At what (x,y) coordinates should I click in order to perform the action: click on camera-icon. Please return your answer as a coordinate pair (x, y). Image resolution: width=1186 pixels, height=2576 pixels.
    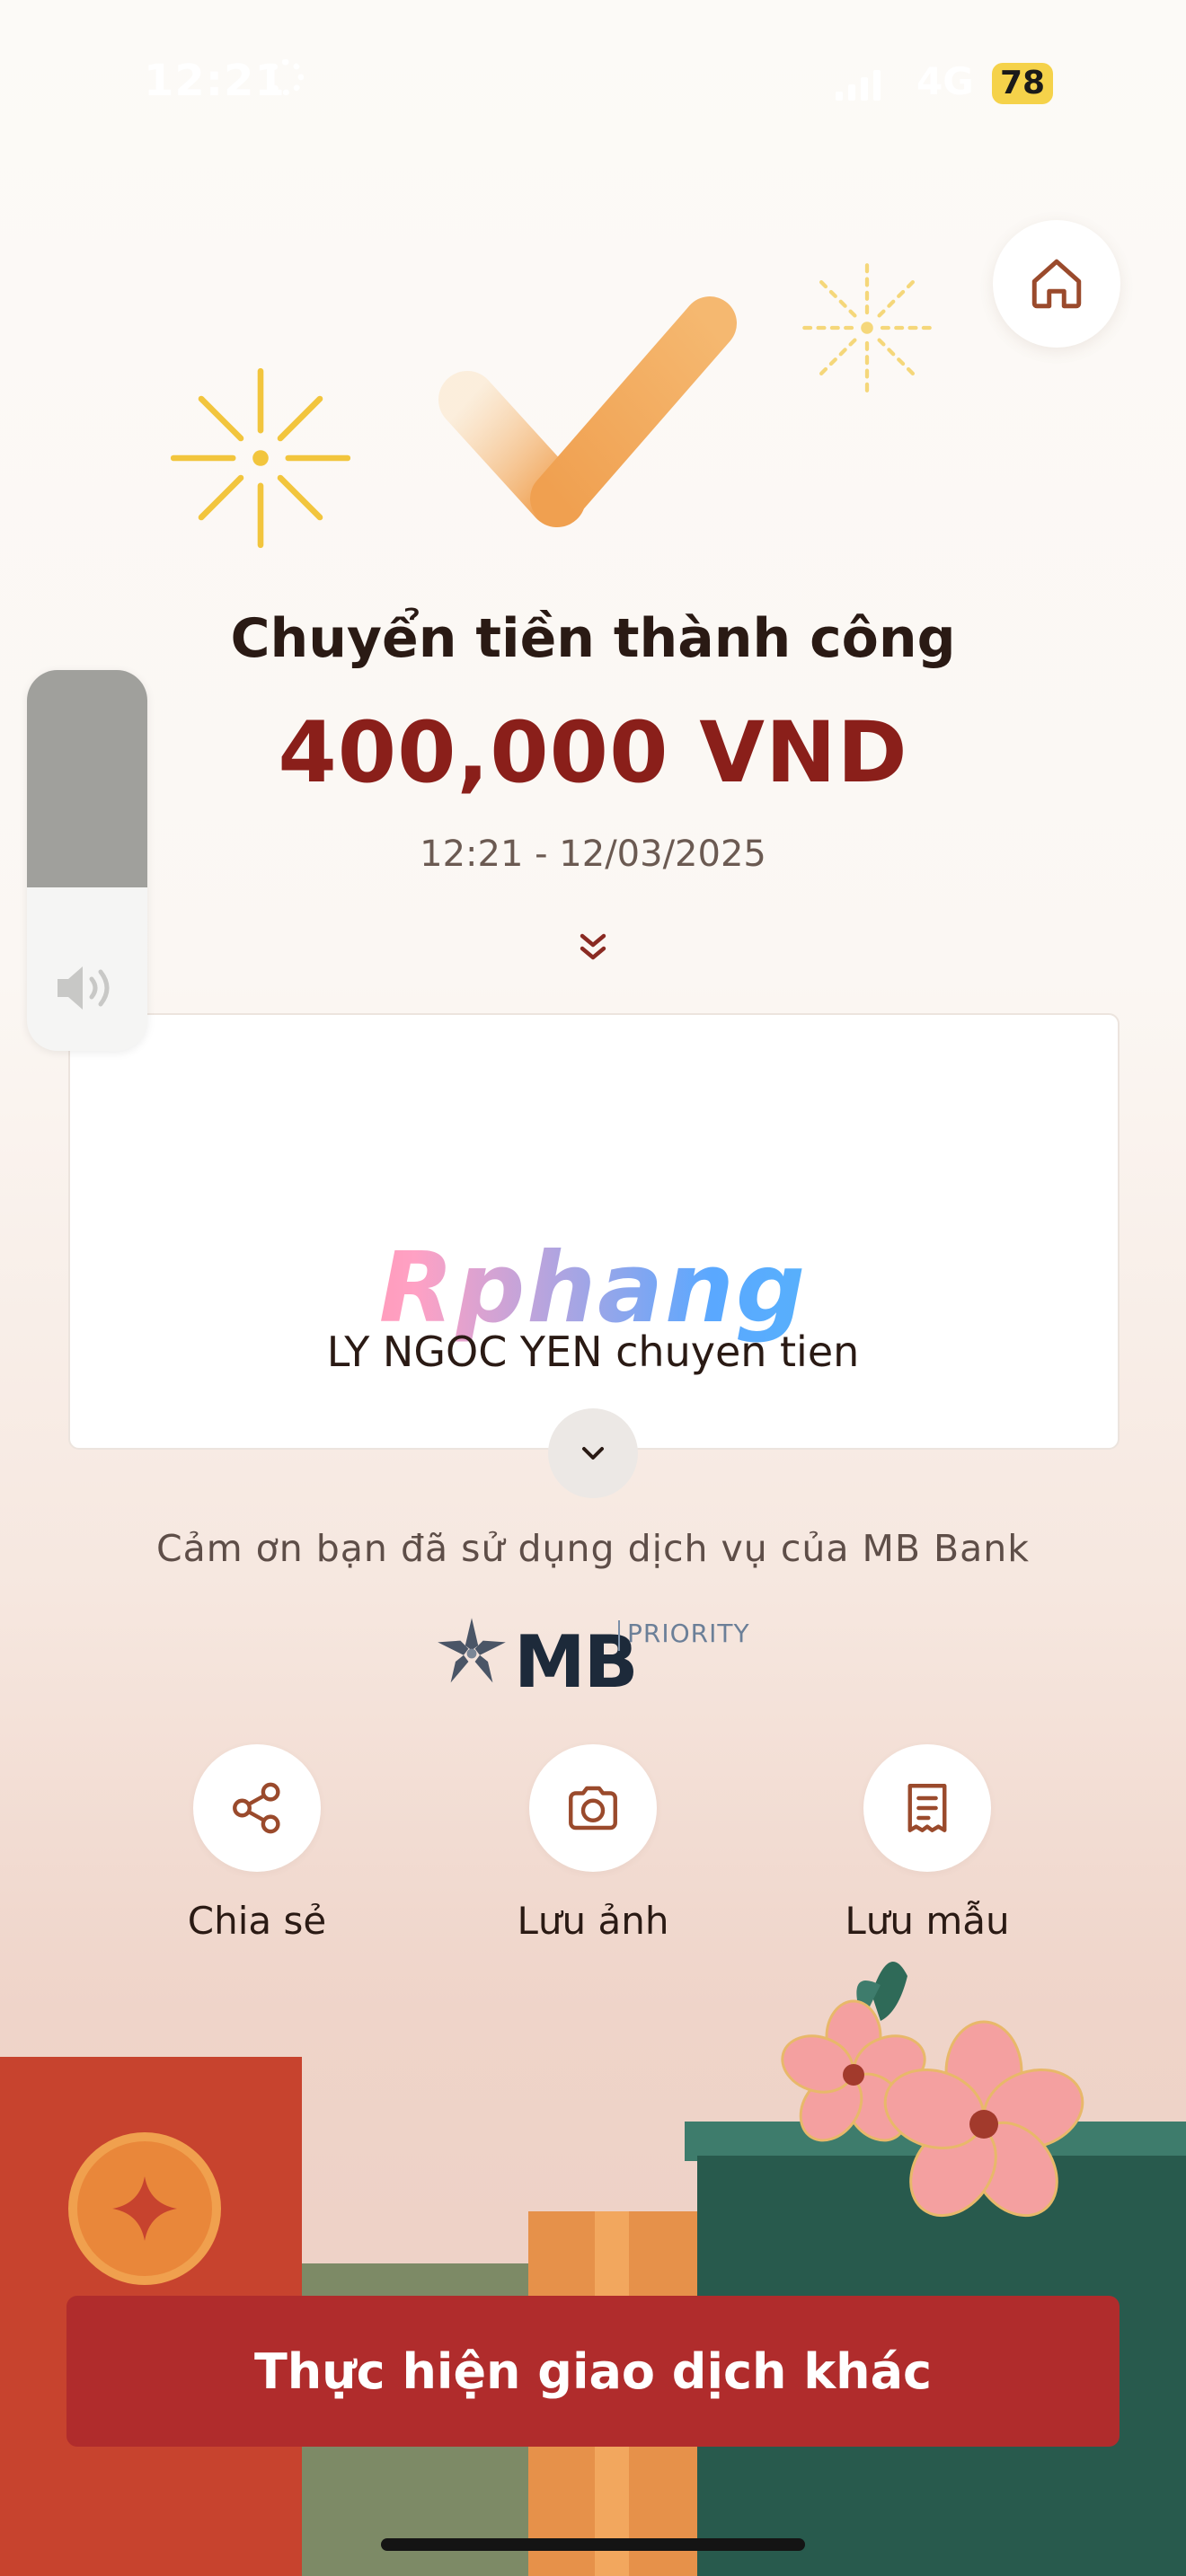
    Looking at the image, I should click on (593, 1808).